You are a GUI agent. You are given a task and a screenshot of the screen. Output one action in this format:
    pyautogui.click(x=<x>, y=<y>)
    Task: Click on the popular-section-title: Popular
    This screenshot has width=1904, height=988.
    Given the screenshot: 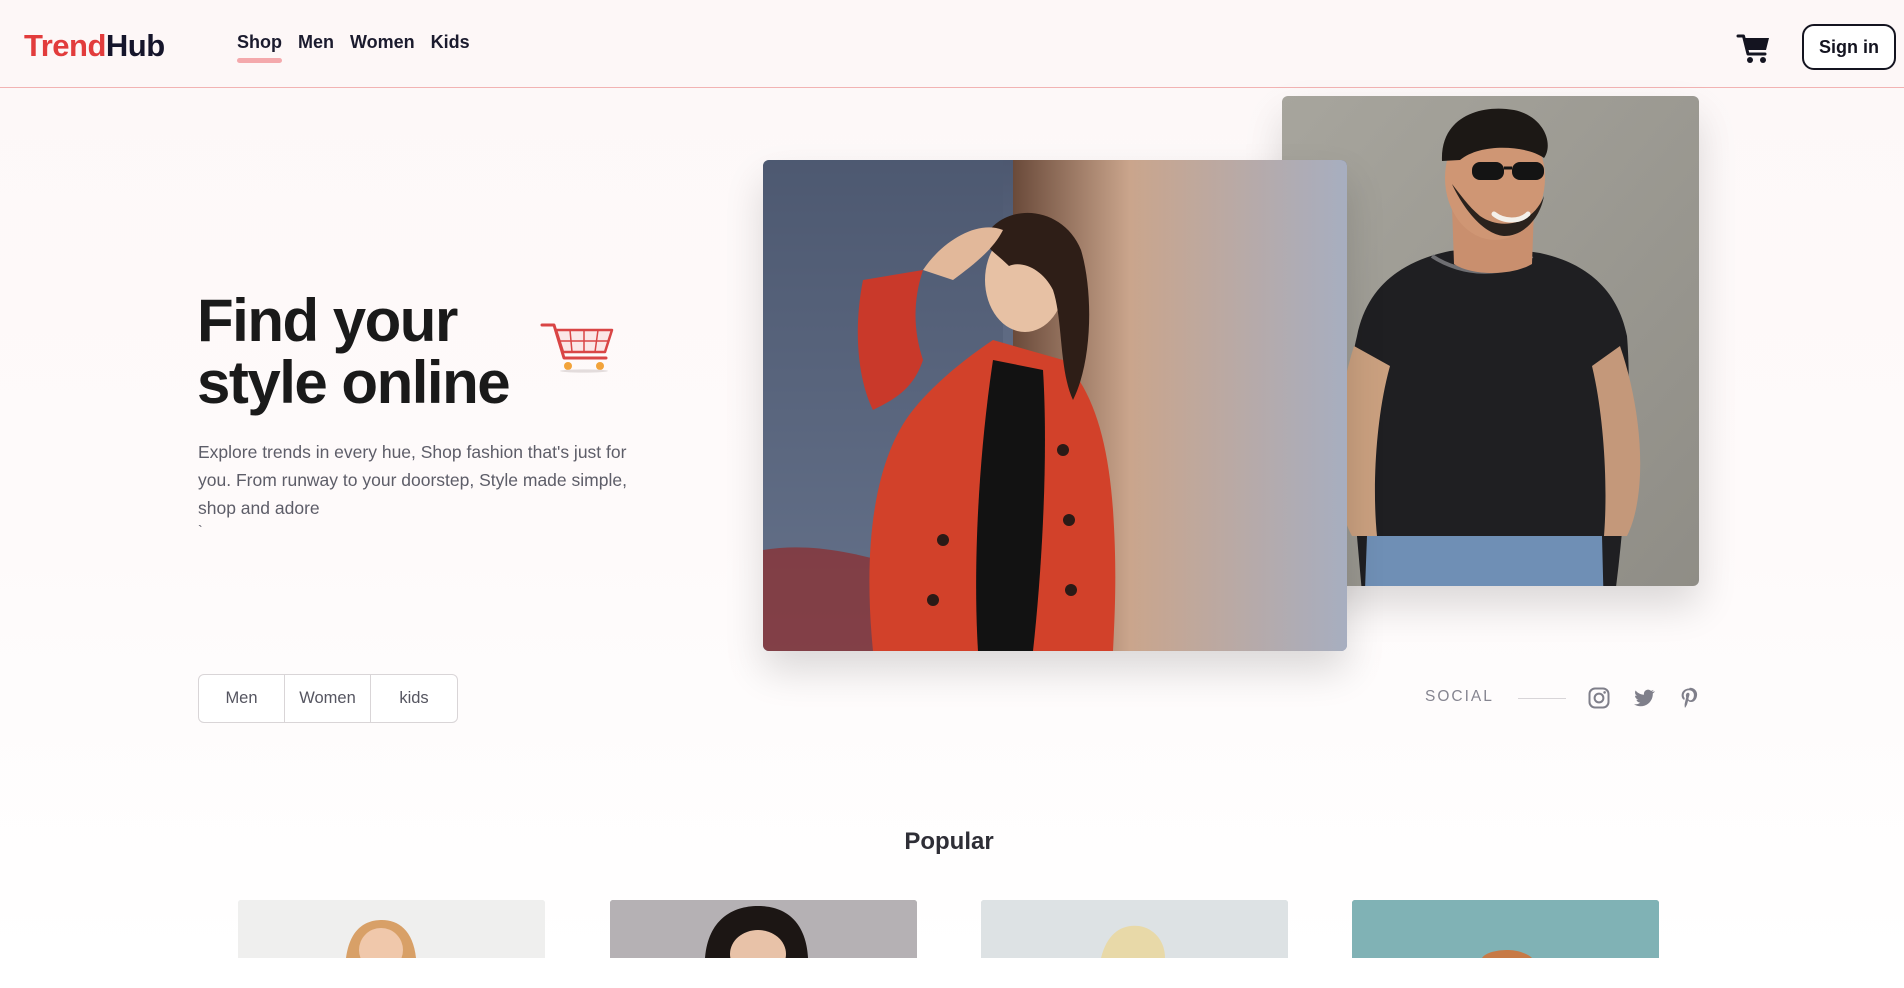 What is the action you would take?
    pyautogui.click(x=949, y=841)
    